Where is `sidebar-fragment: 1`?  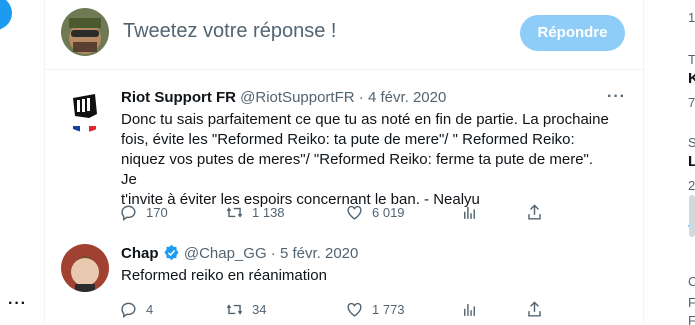
sidebar-fragment: 1 is located at coordinates (691, 17).